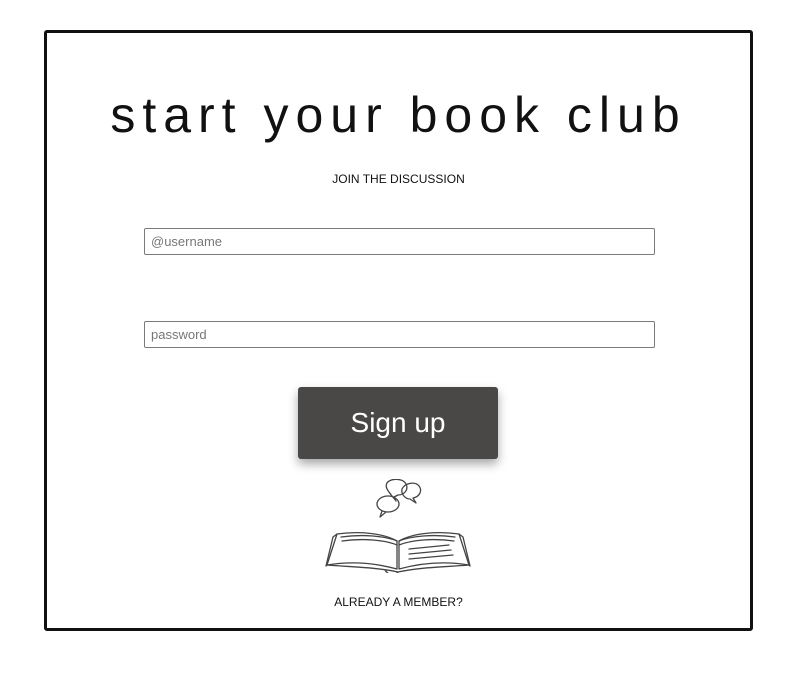 This screenshot has width=801, height=673. What do you see at coordinates (398, 526) in the screenshot?
I see `book-with-speech-bubbles-icon` at bounding box center [398, 526].